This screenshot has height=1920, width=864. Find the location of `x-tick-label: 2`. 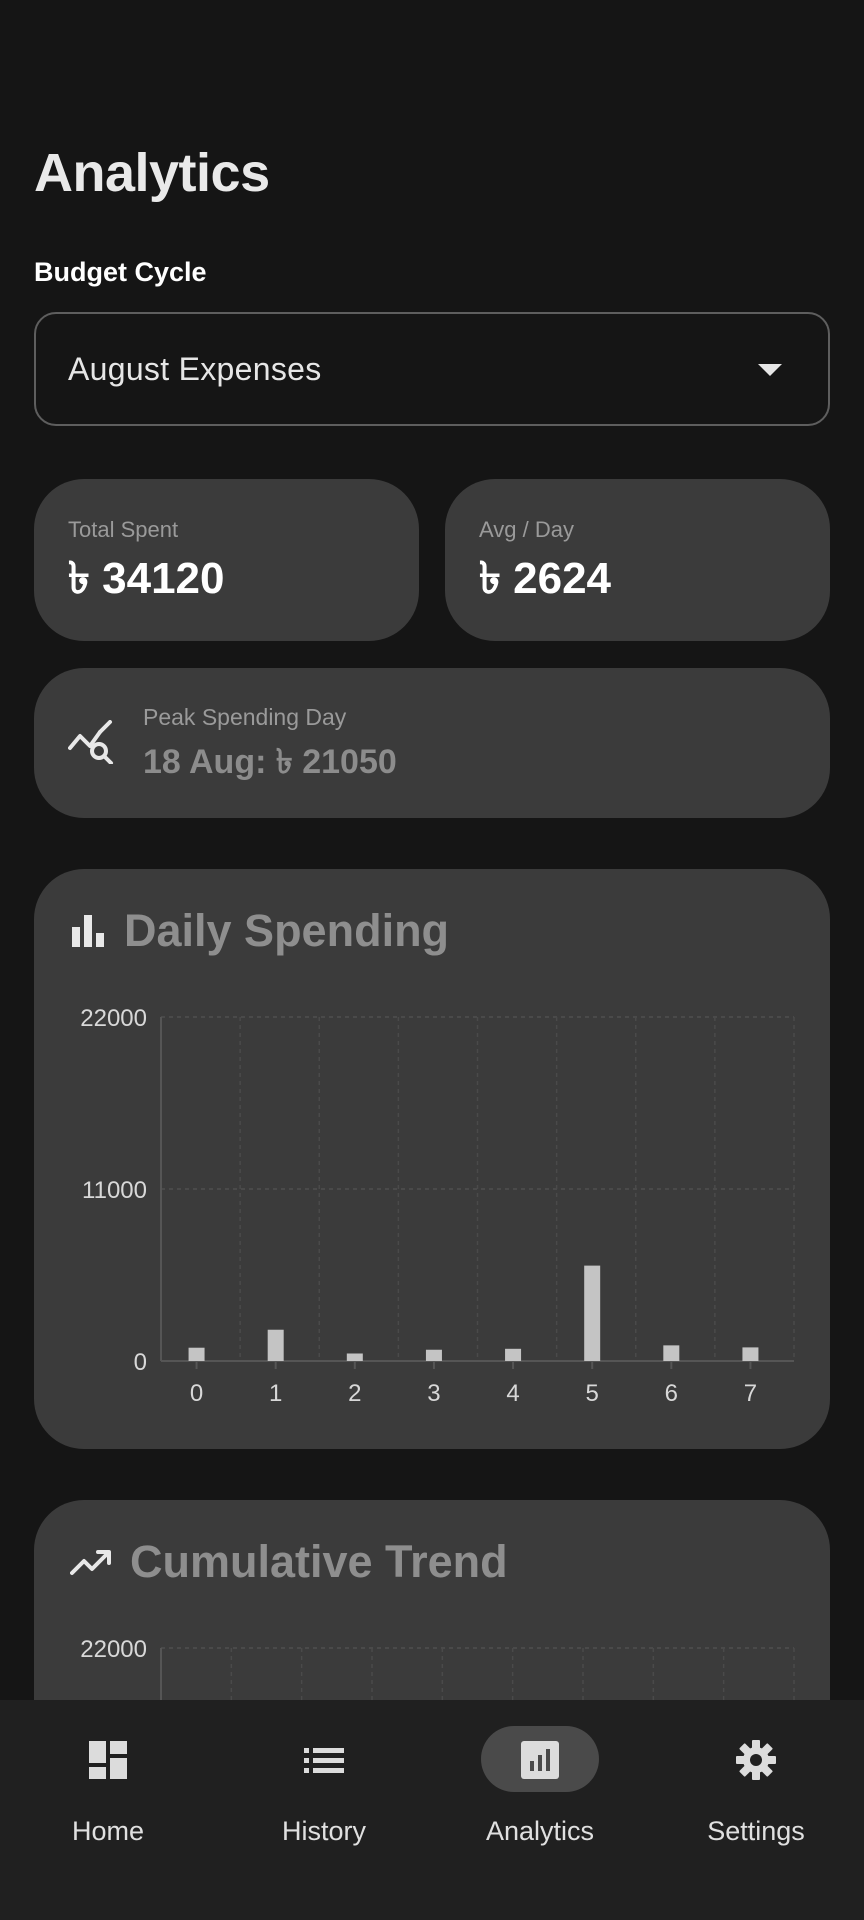

x-tick-label: 2 is located at coordinates (354, 1393).